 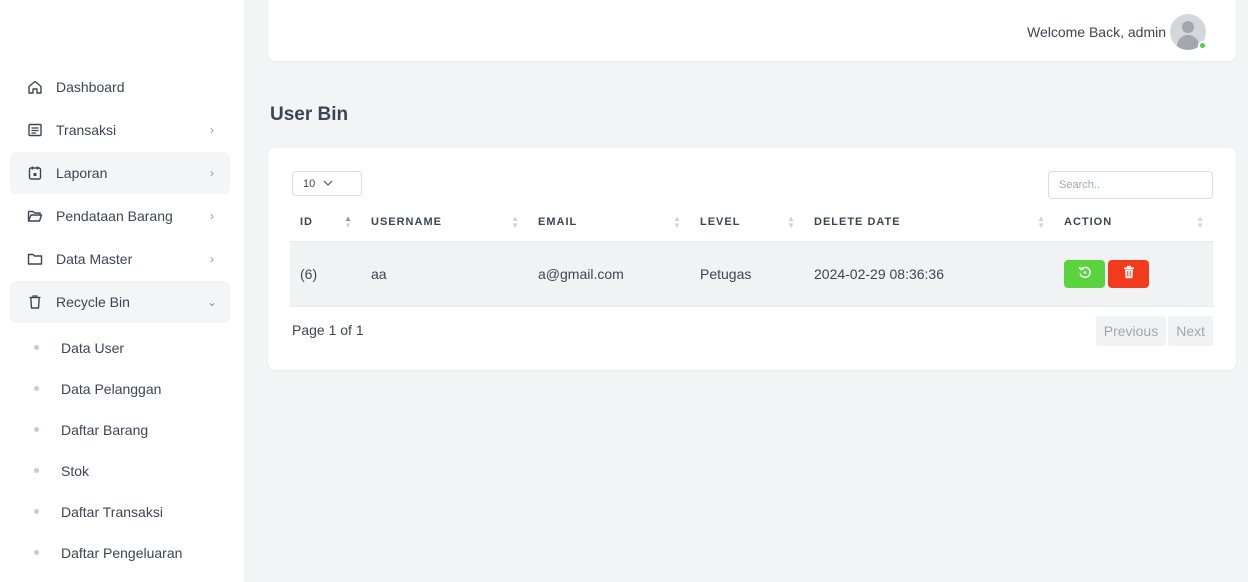 I want to click on home-icon, so click(x=35, y=87).